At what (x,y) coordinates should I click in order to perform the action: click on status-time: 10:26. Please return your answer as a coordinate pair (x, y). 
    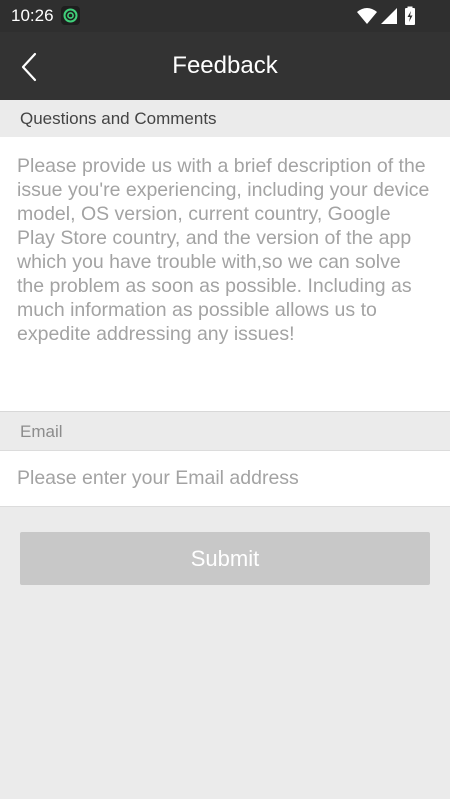
    Looking at the image, I should click on (32, 15).